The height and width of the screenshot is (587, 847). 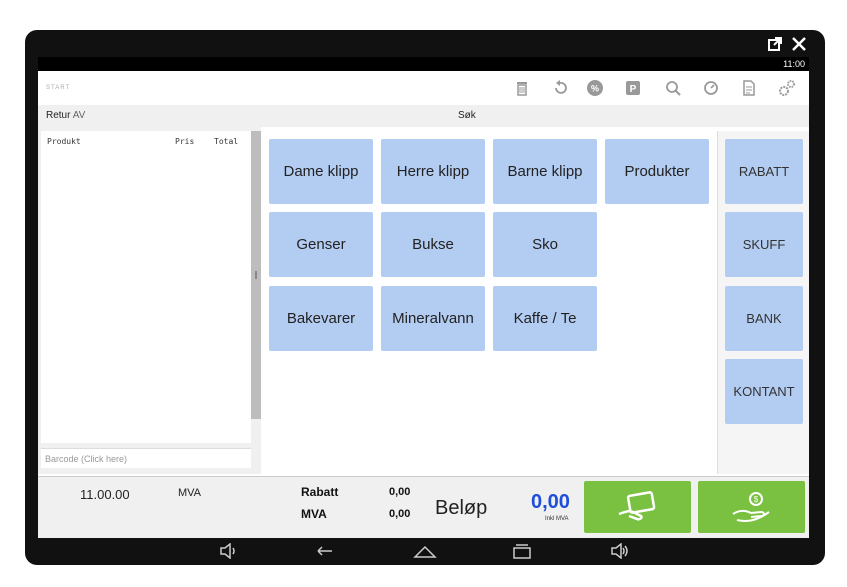 I want to click on percent-icon: %, so click(x=595, y=88).